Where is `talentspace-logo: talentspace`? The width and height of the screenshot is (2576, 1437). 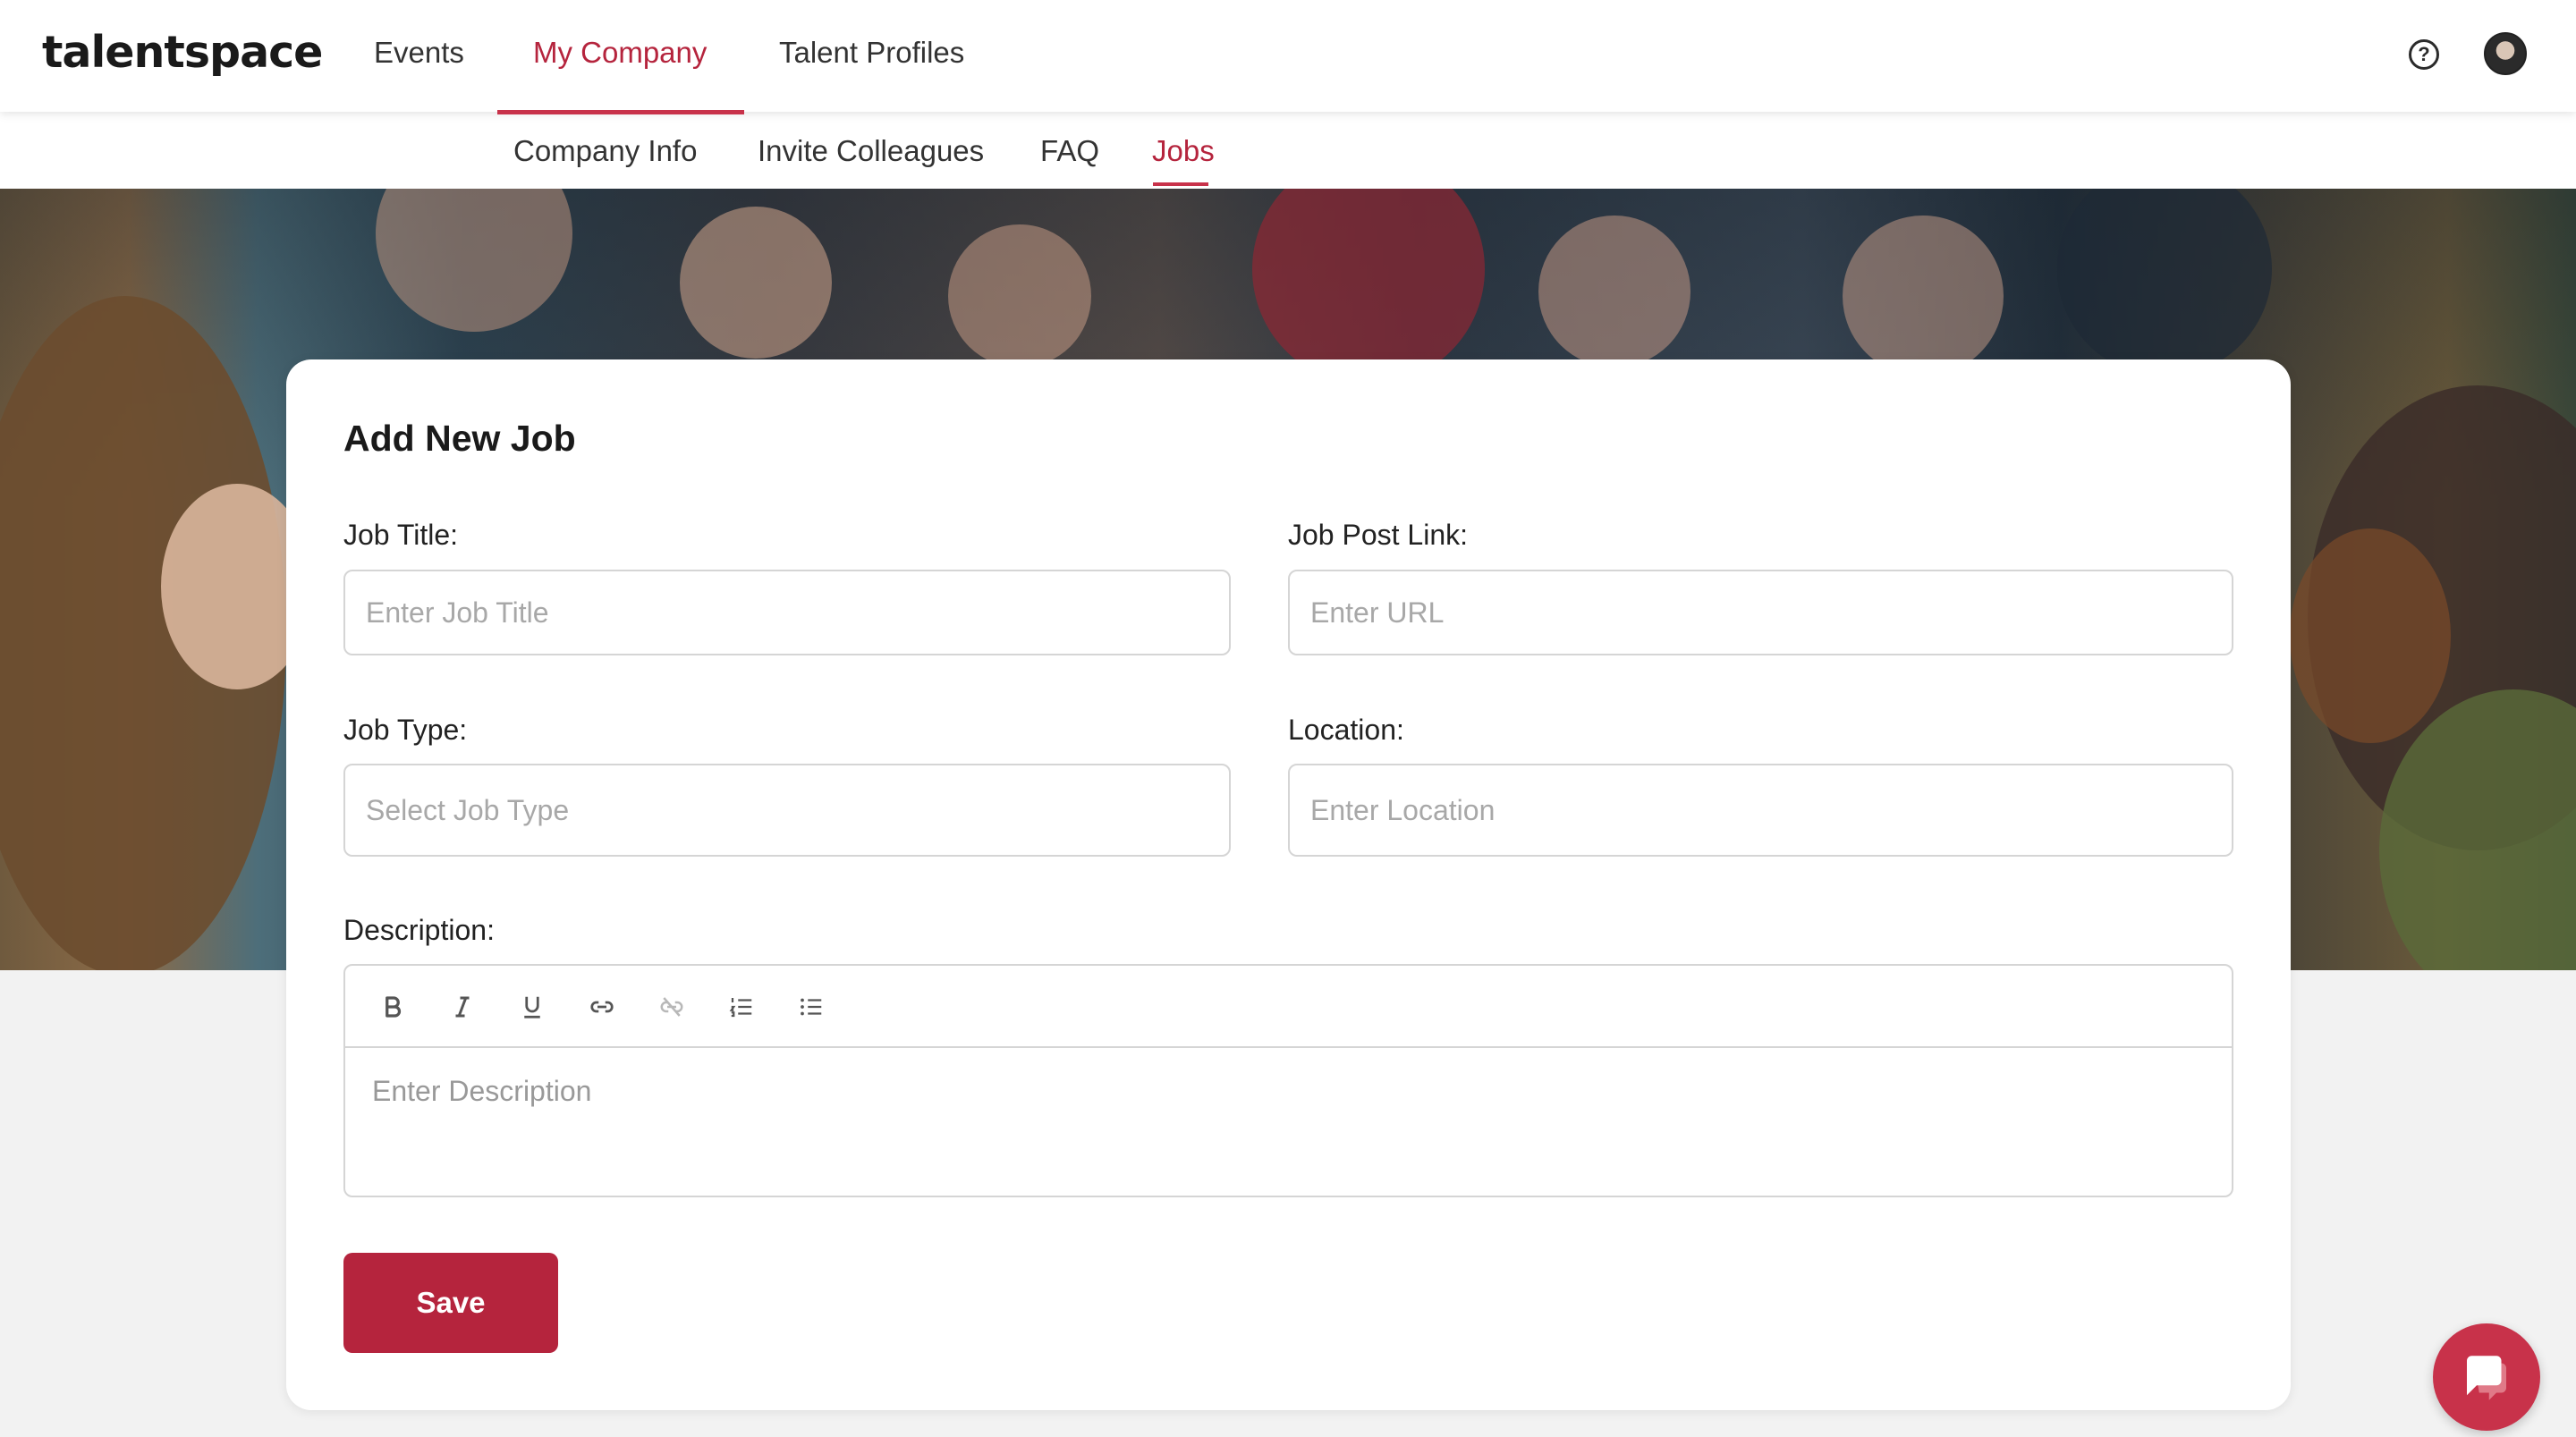 talentspace-logo: talentspace is located at coordinates (182, 53).